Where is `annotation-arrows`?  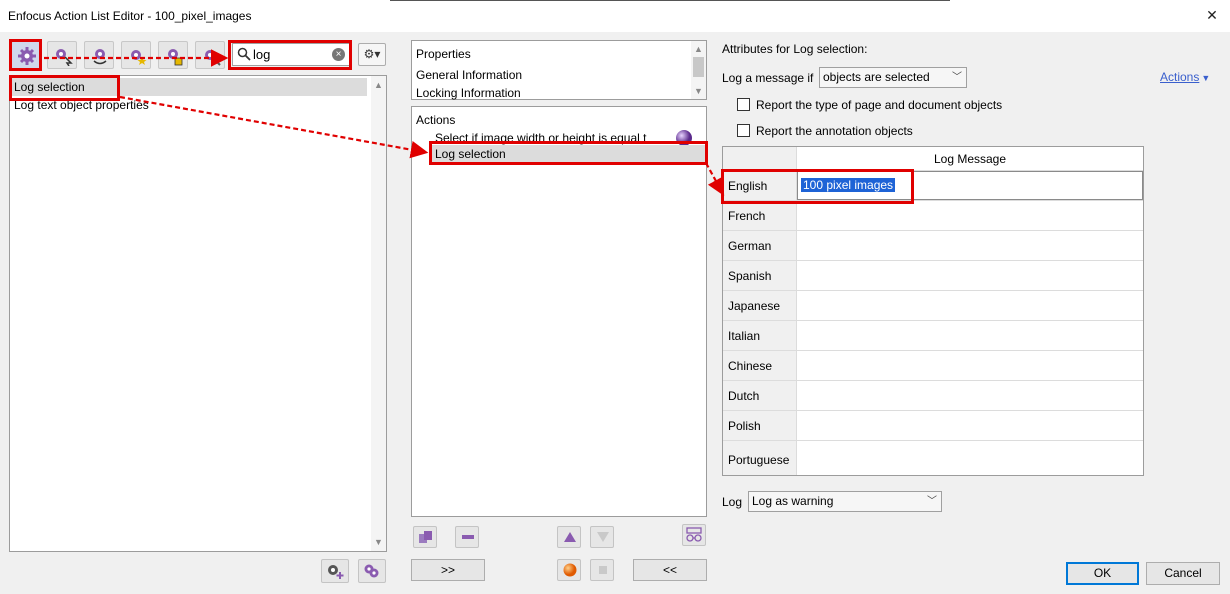
annotation-arrows is located at coordinates (384, 122).